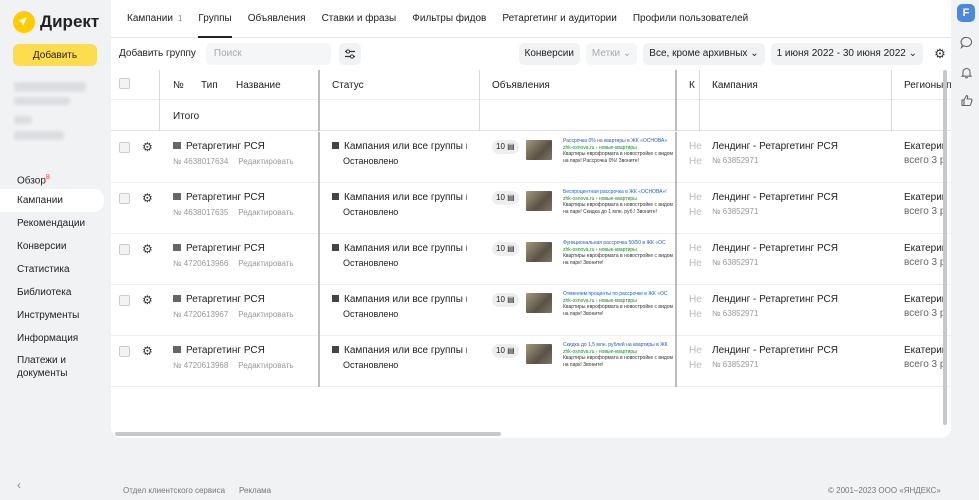  What do you see at coordinates (52, 365) in the screenshot?
I see `sidebar-item-payments: Платежи и документы` at bounding box center [52, 365].